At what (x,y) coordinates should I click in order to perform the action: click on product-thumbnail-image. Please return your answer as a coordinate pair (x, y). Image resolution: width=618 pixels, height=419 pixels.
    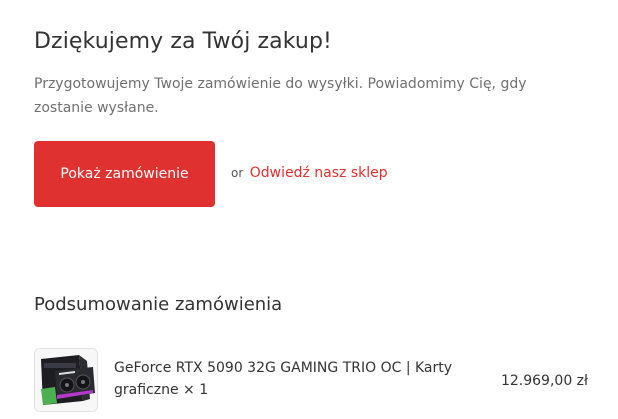
    Looking at the image, I should click on (66, 380).